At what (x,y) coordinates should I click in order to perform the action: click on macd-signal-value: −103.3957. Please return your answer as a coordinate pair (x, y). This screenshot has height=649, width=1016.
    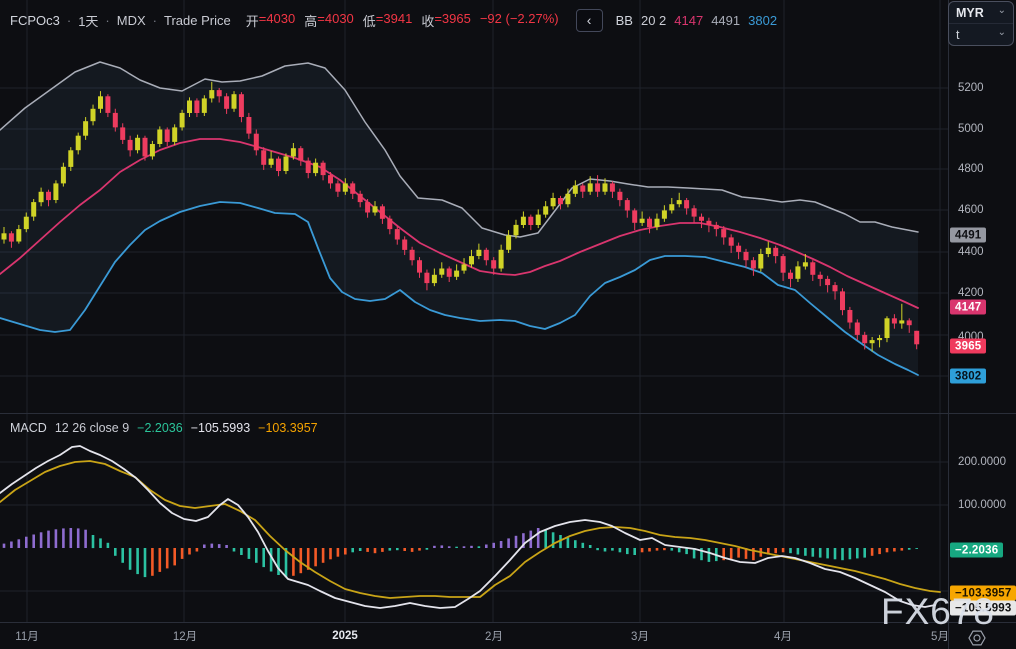
    Looking at the image, I should click on (288, 428).